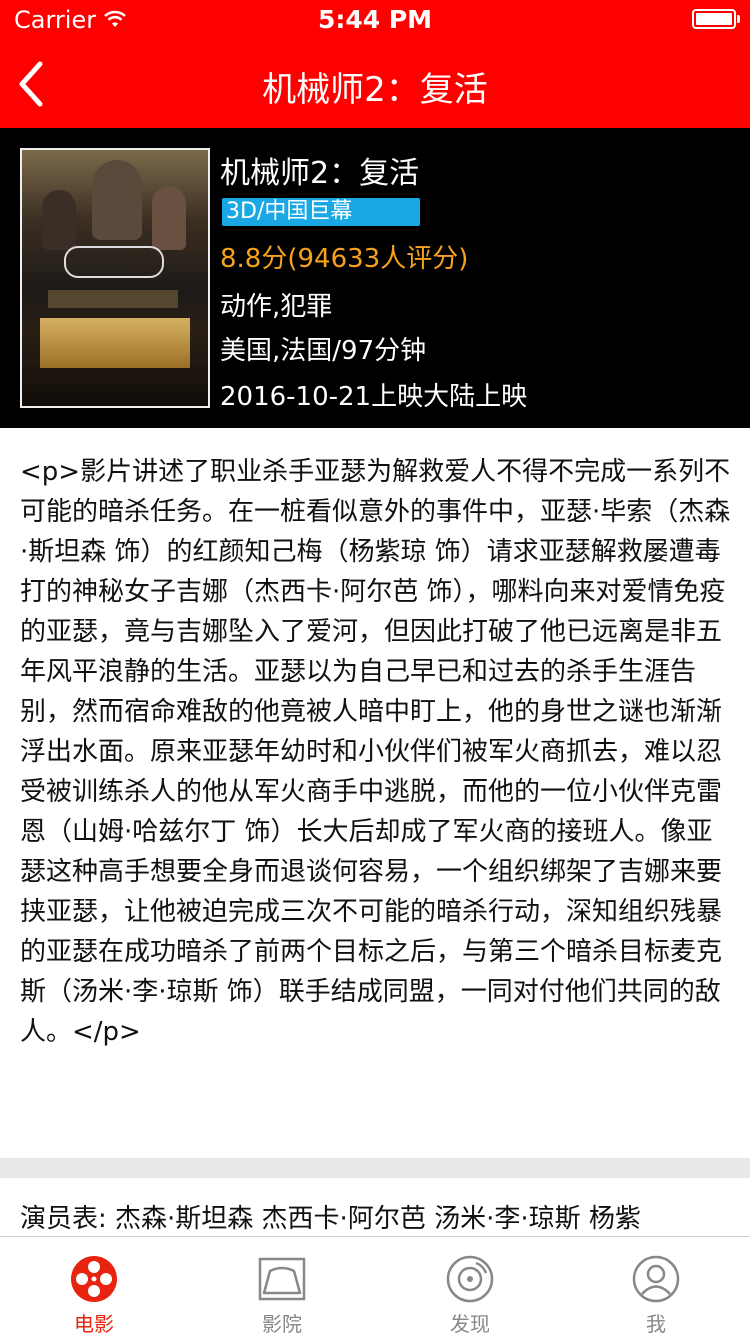 The image size is (750, 1337). I want to click on tab-discover-label: 发现, so click(470, 1324).